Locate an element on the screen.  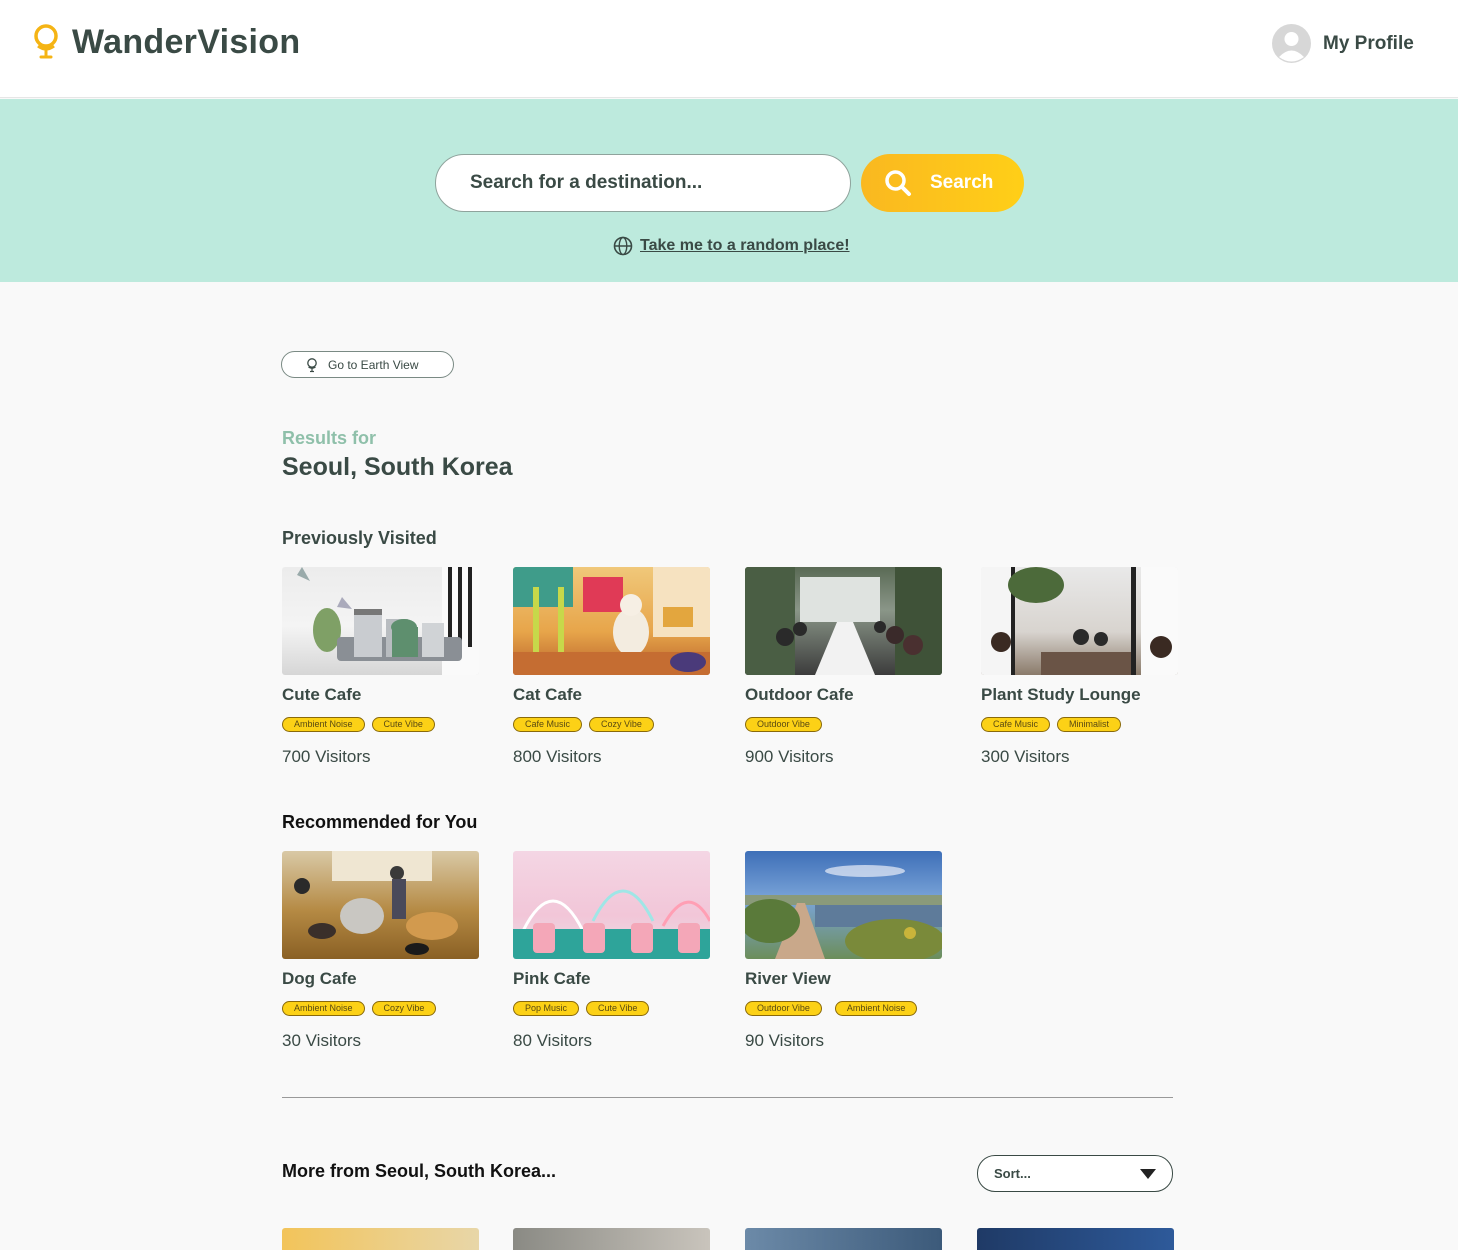
random-place-label: Take me to a random place! is located at coordinates (745, 245).